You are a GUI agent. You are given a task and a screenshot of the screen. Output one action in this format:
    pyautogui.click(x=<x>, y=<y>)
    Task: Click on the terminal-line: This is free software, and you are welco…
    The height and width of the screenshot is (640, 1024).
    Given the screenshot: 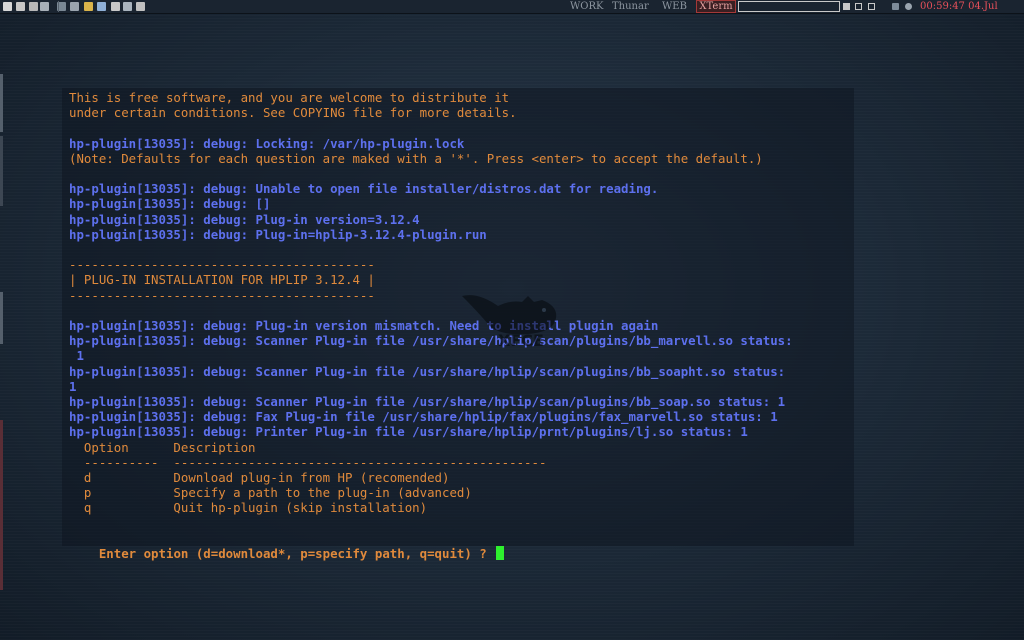 What is the action you would take?
    pyautogui.click(x=289, y=97)
    